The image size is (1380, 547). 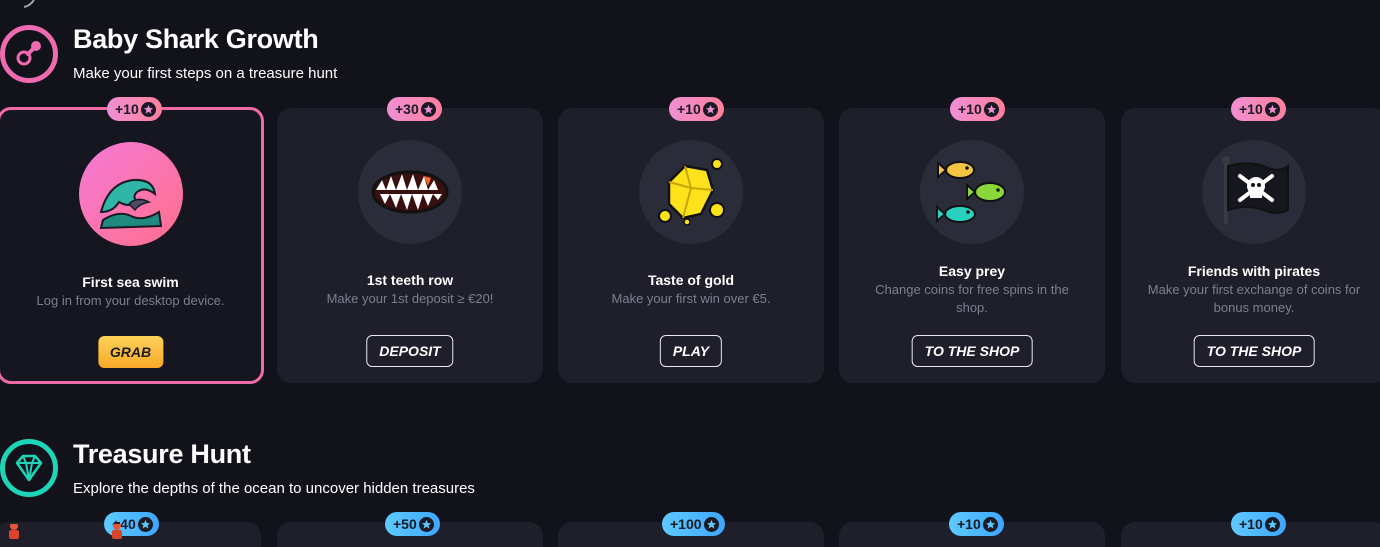 What do you see at coordinates (162, 454) in the screenshot?
I see `section-title: Treasure Hunt` at bounding box center [162, 454].